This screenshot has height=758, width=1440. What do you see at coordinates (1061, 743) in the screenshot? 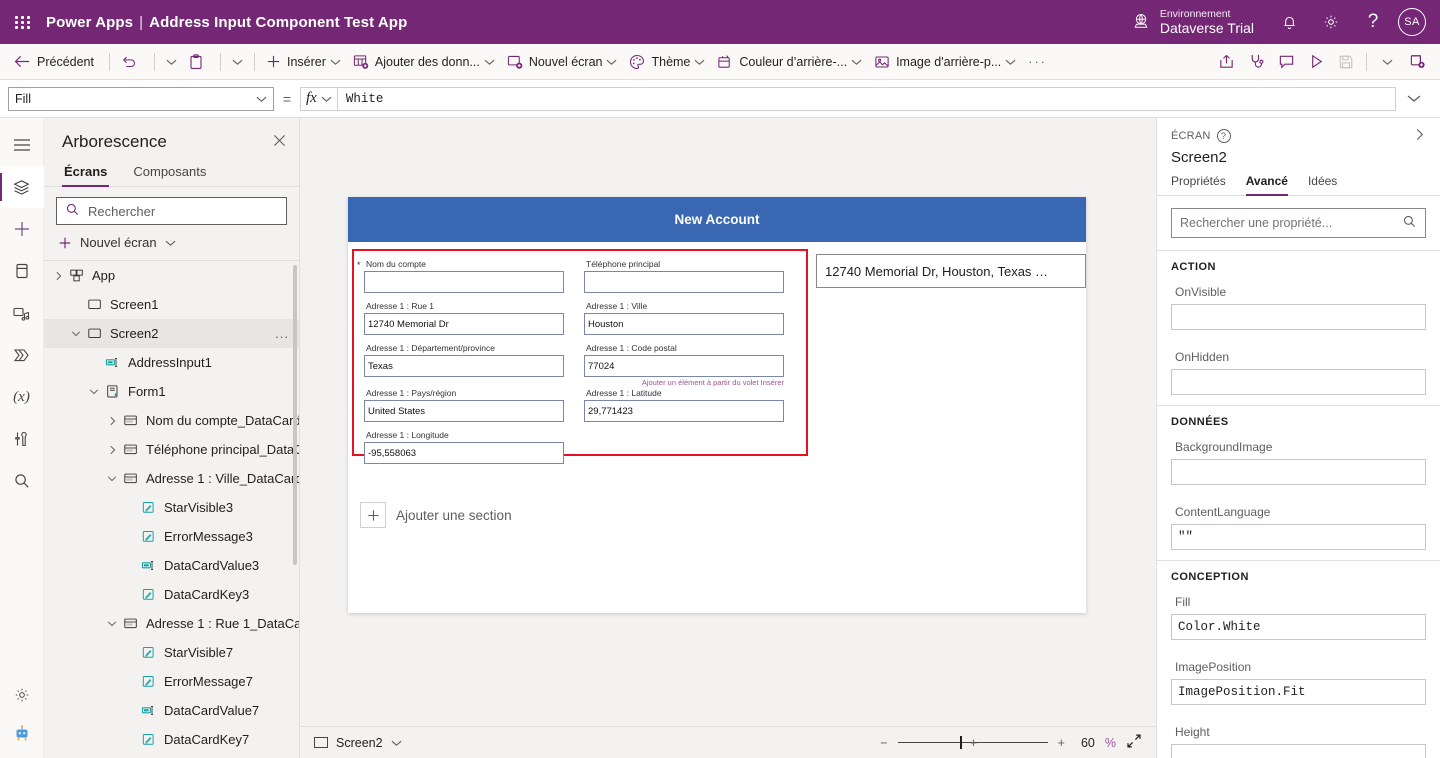
I see `zoom-in-button: +` at bounding box center [1061, 743].